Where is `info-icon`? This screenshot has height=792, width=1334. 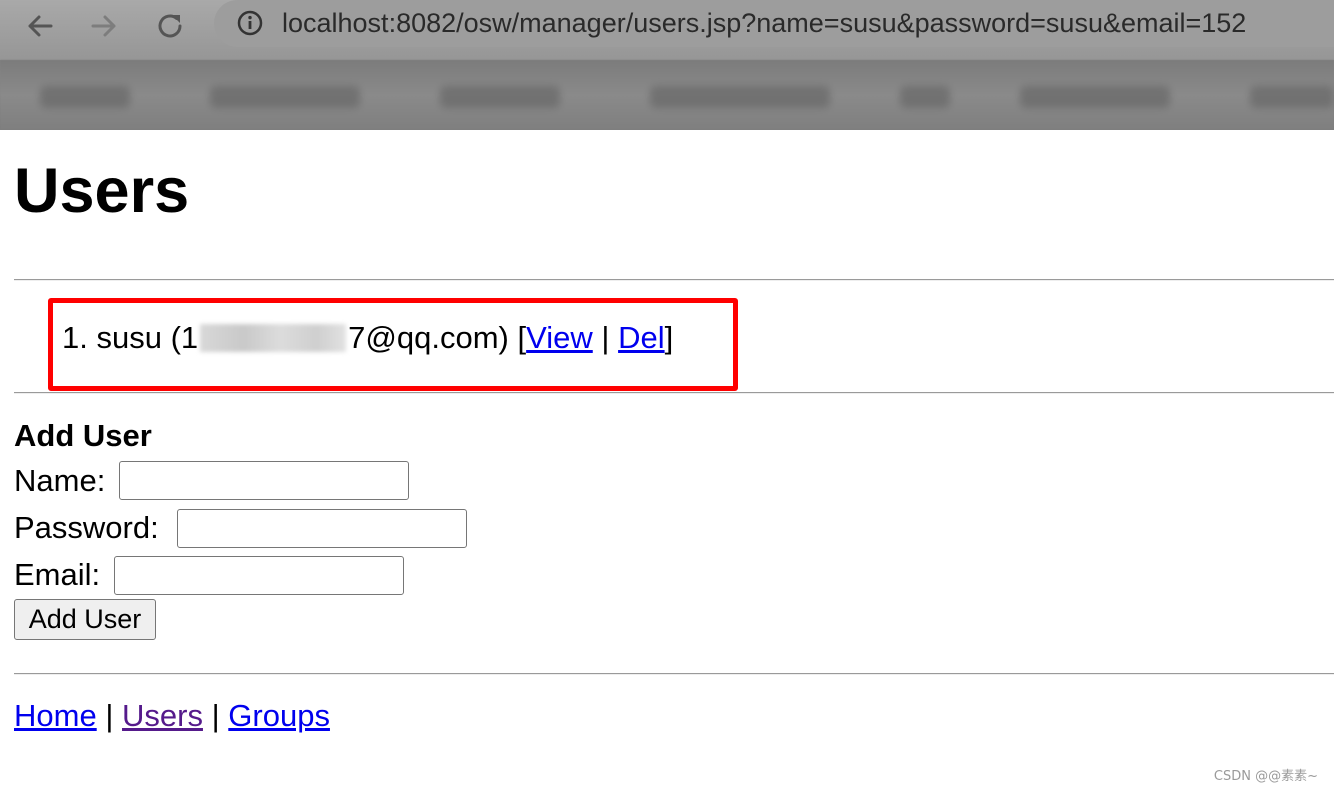 info-icon is located at coordinates (250, 23).